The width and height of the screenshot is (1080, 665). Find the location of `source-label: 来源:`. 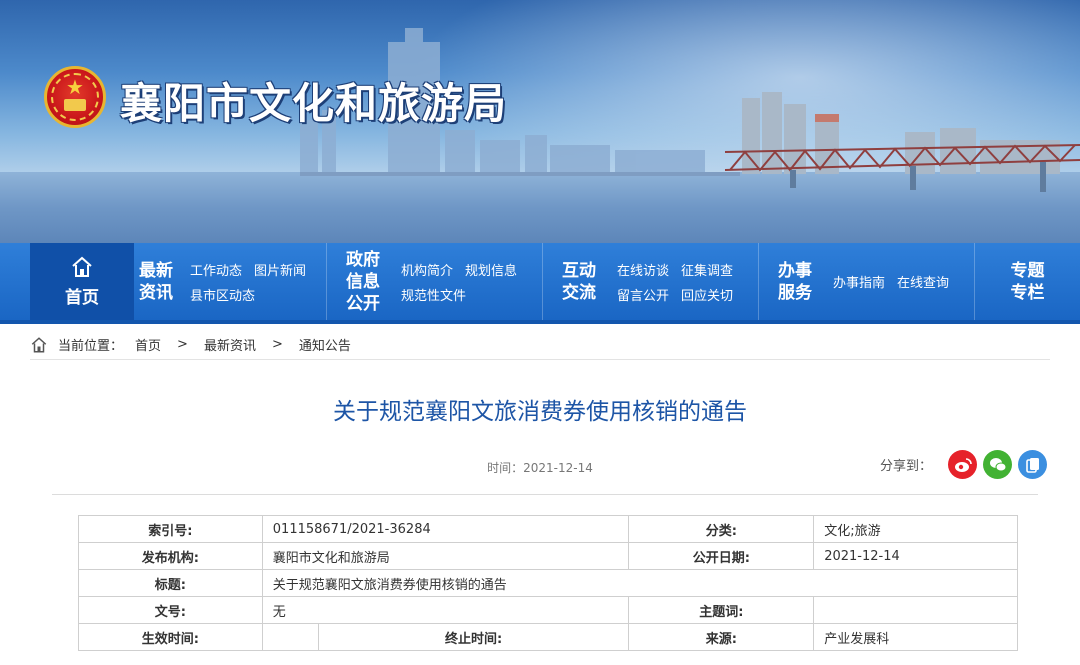

source-label: 来源: is located at coordinates (721, 637).